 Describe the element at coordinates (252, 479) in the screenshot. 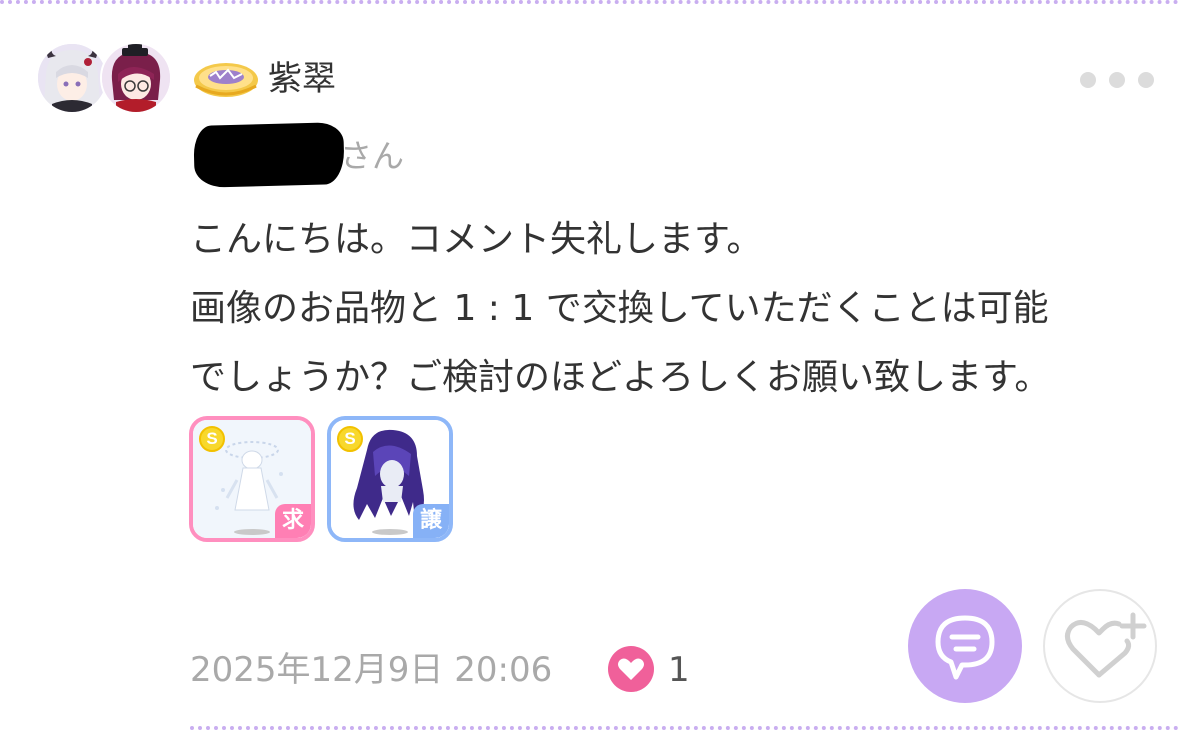

I see `item-card-want: S 求` at that location.